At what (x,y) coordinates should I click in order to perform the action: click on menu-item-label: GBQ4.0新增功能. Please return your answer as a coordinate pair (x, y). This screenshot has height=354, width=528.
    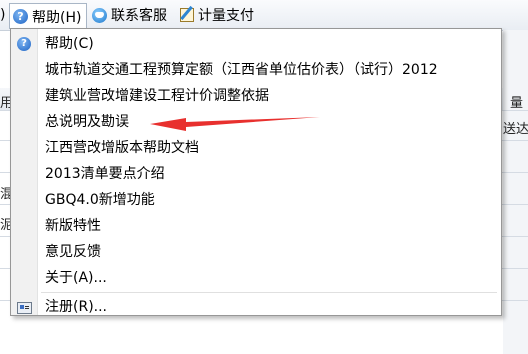
    Looking at the image, I should click on (100, 200).